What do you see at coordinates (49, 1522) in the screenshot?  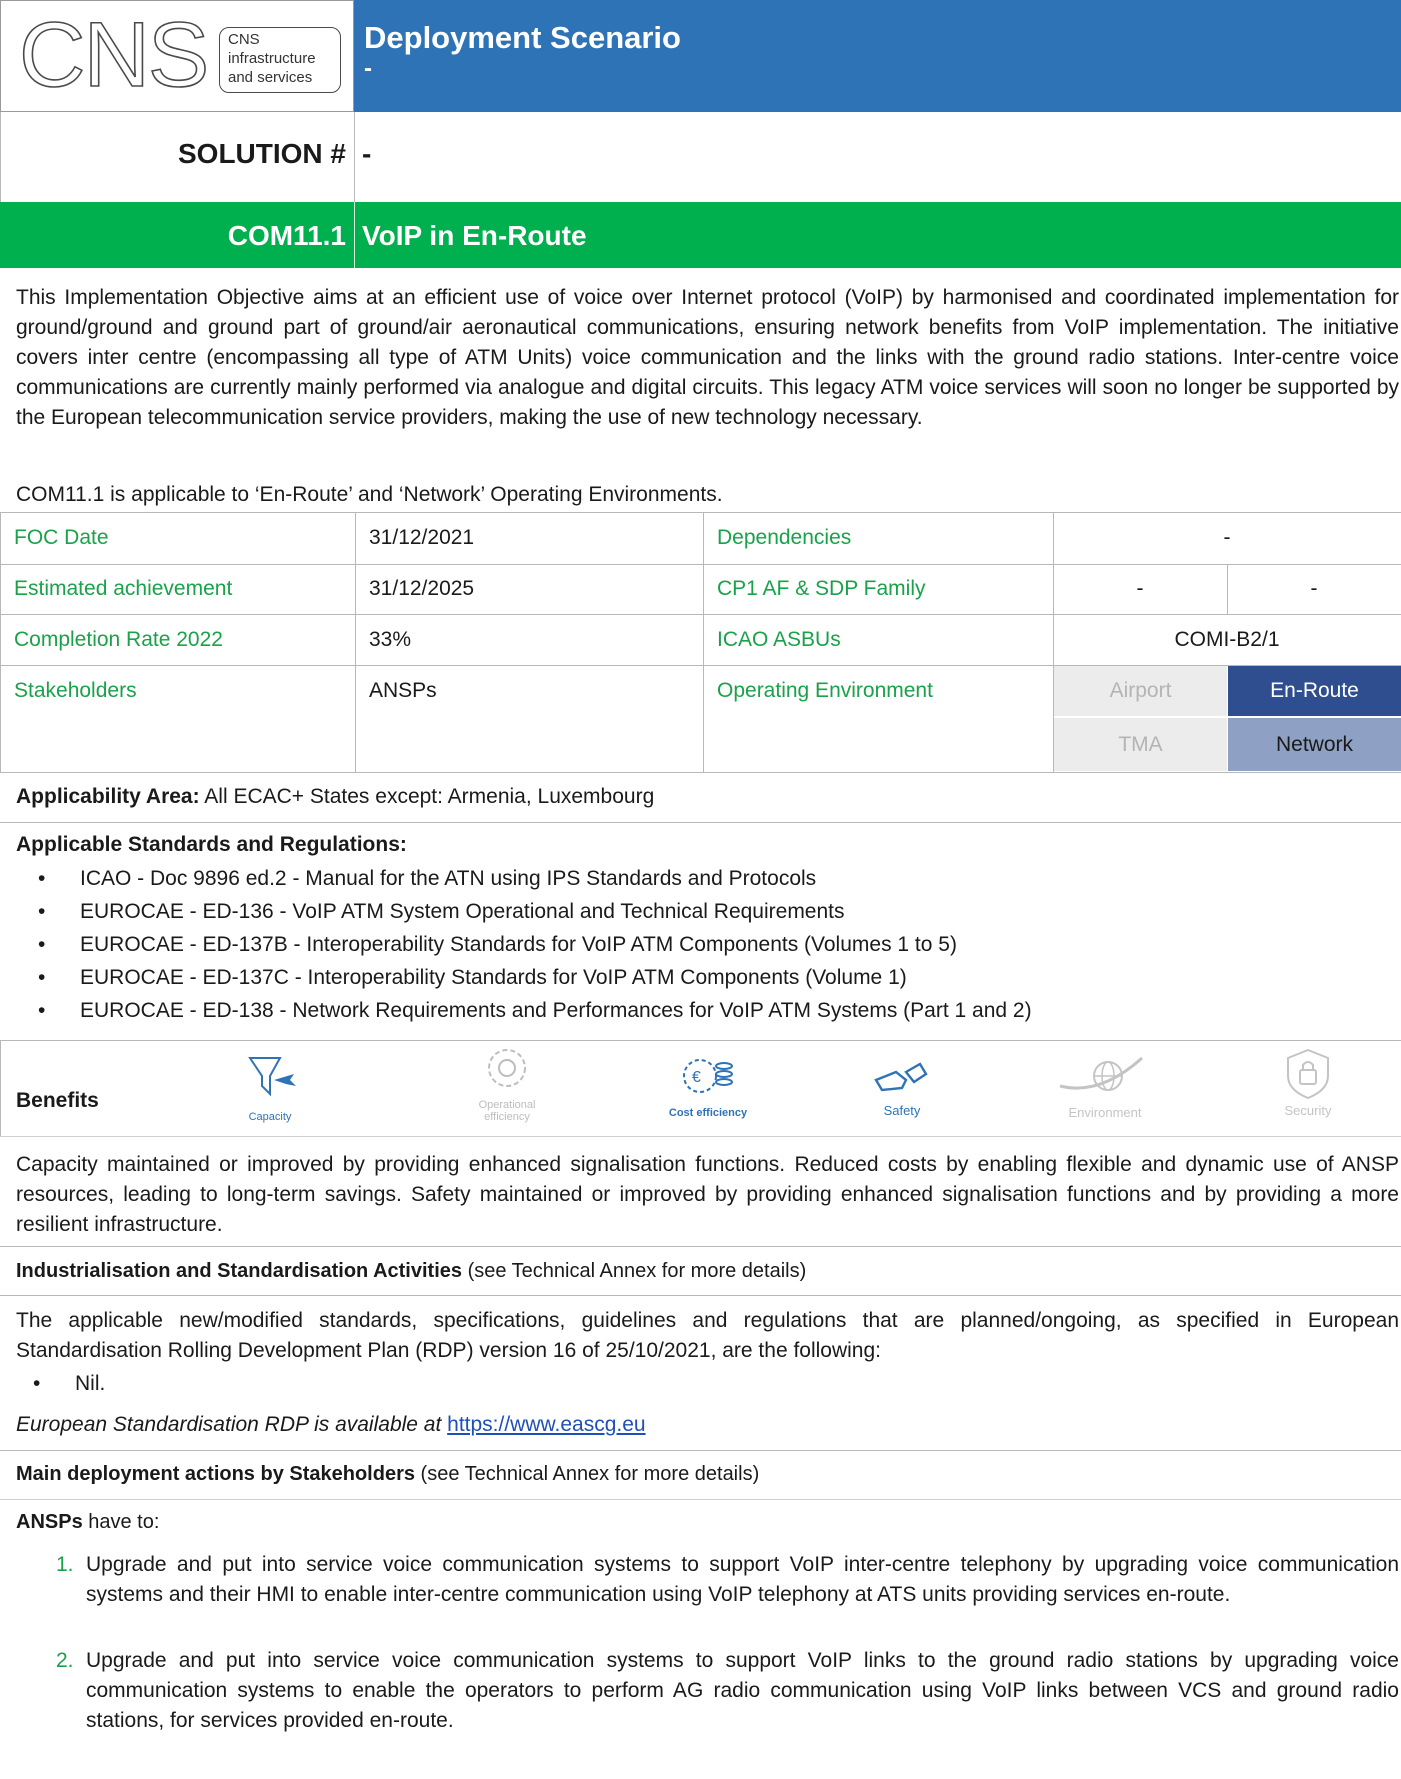 I see `actions-stakeholder-name: ANSPs` at bounding box center [49, 1522].